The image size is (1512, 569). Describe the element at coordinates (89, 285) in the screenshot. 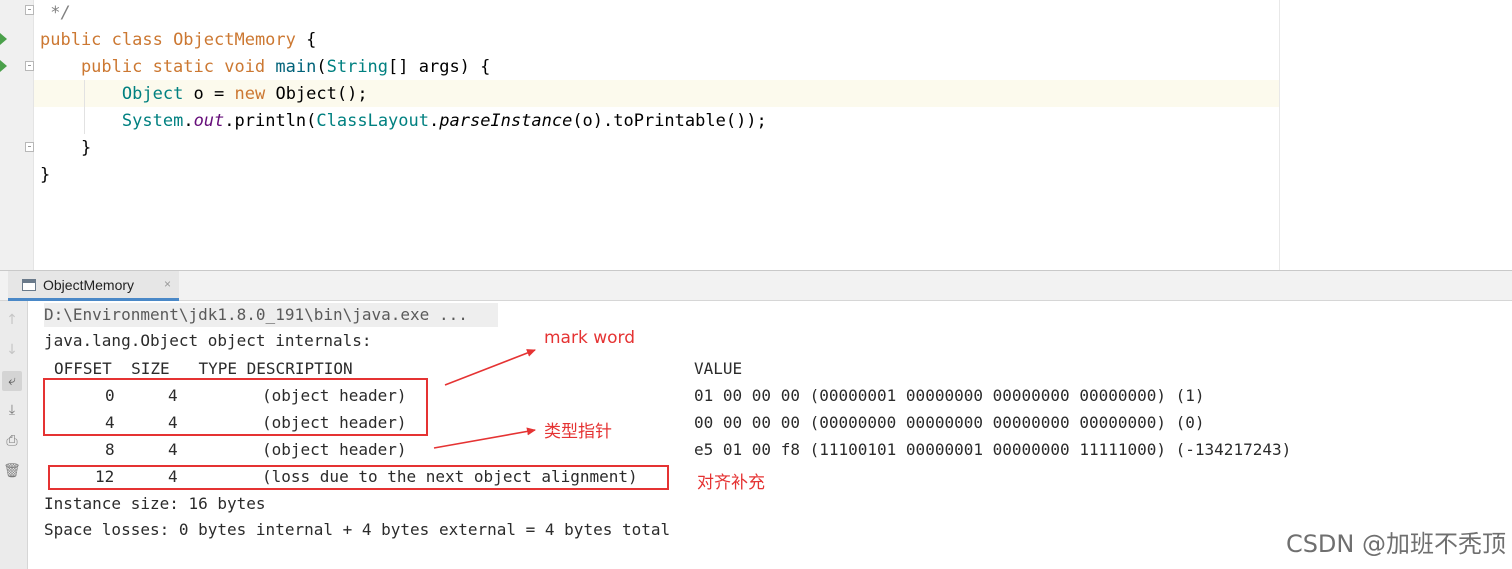

I see `tab-label: ObjectMemory` at that location.